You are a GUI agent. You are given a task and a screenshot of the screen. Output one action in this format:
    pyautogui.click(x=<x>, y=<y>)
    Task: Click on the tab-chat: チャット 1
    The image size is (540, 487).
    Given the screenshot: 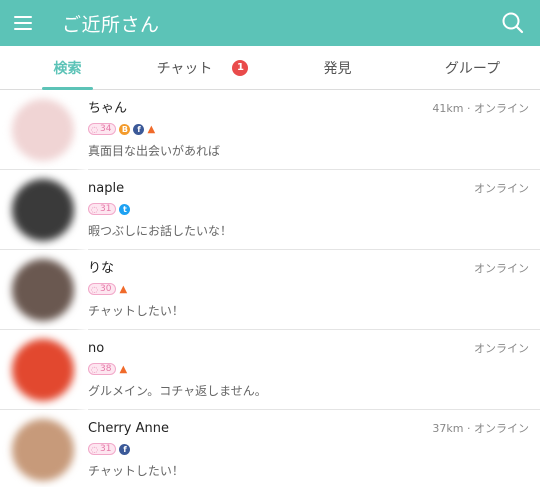 What is the action you would take?
    pyautogui.click(x=202, y=67)
    